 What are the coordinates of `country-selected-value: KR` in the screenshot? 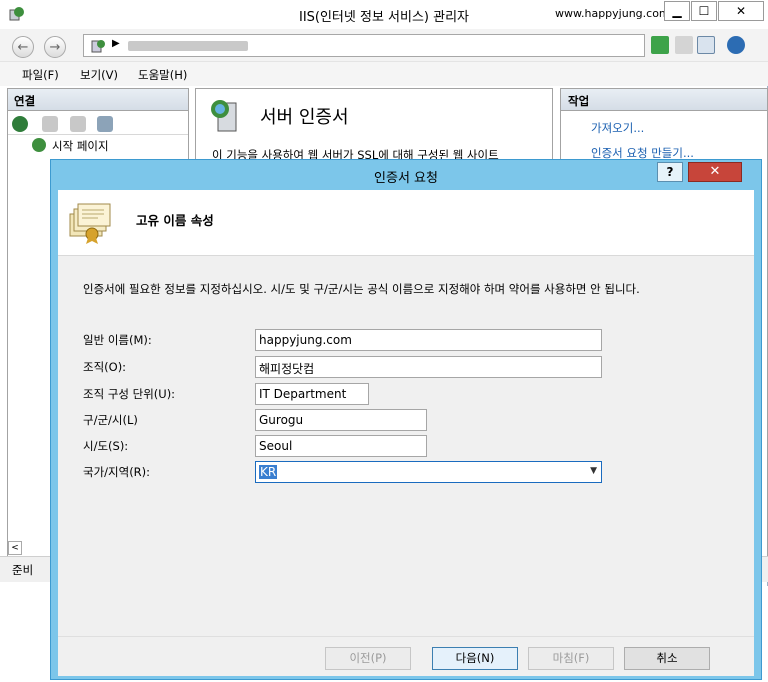 It's located at (268, 472).